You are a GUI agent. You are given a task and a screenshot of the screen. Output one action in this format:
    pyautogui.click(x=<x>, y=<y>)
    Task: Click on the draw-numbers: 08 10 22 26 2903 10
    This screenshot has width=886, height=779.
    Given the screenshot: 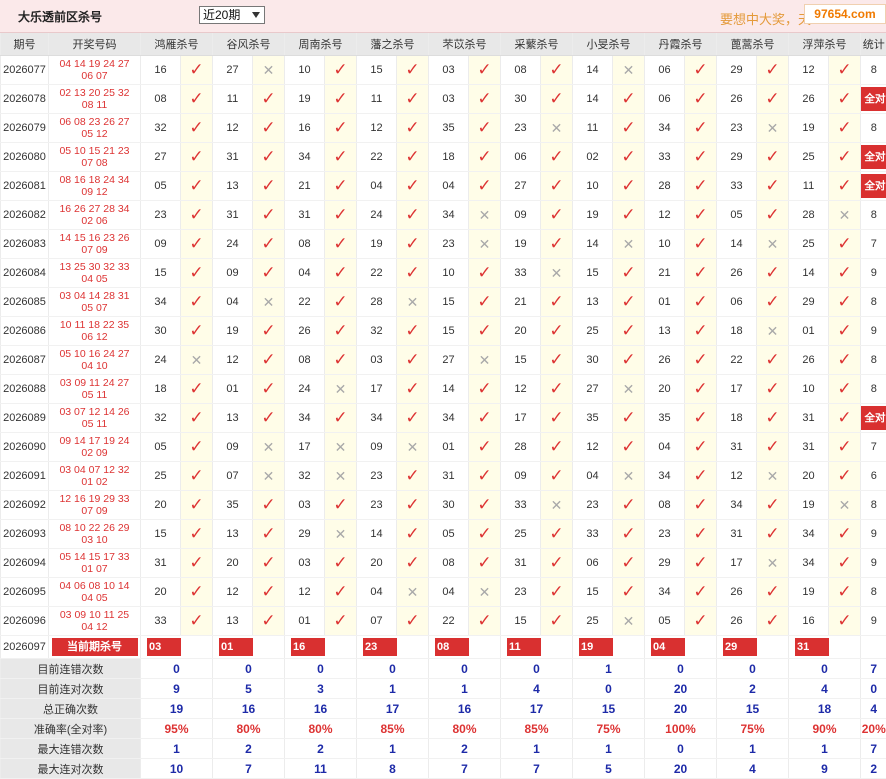 What is the action you would take?
    pyautogui.click(x=95, y=534)
    